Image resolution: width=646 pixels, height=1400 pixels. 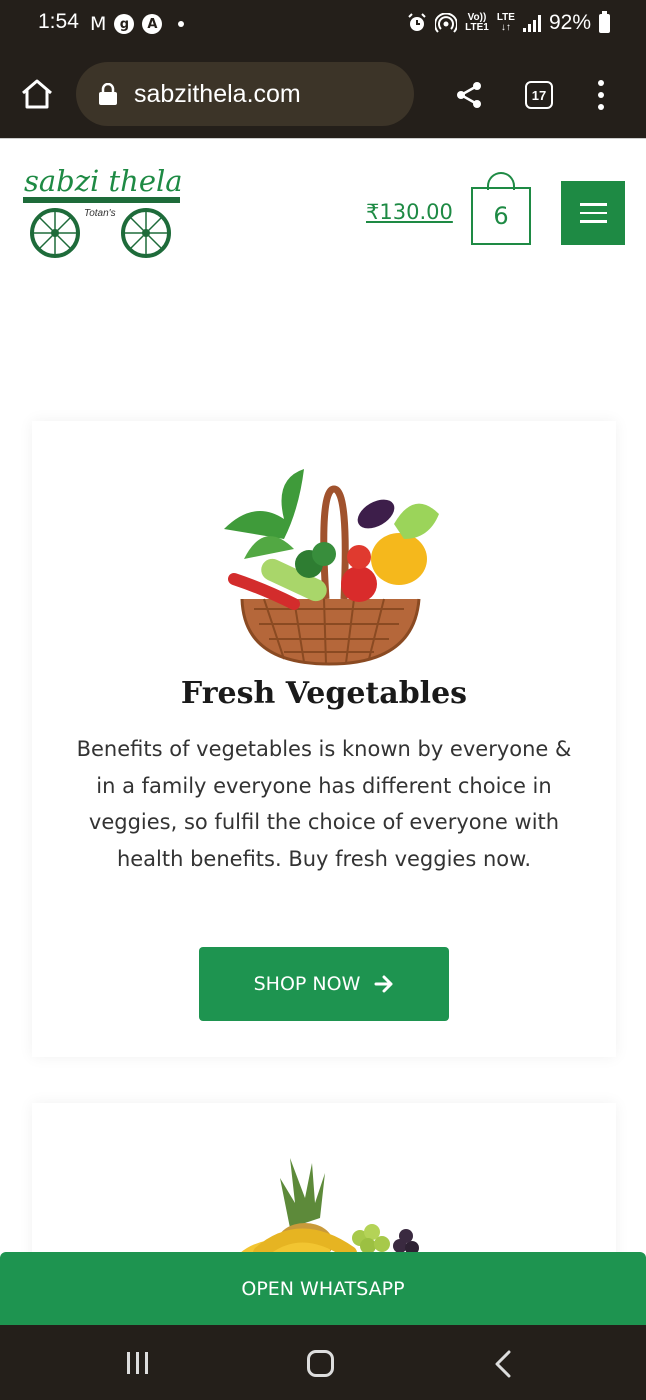 I want to click on signal-icon, so click(x=531, y=23).